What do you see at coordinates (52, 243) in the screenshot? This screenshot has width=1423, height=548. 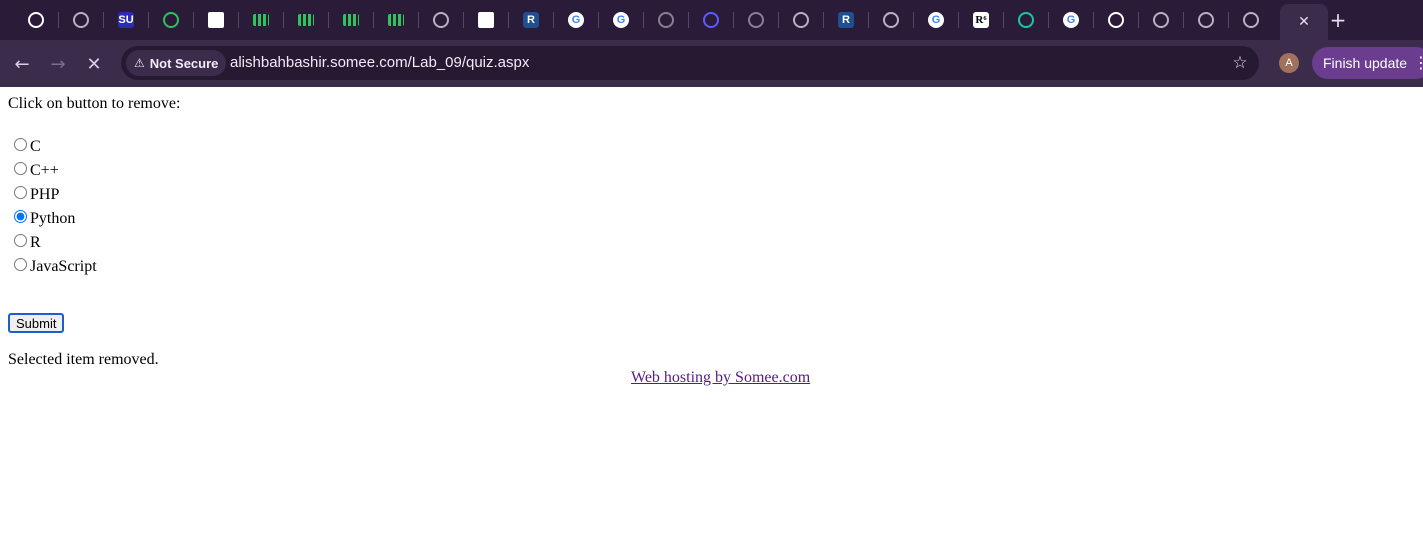 I see `radio-option: R` at bounding box center [52, 243].